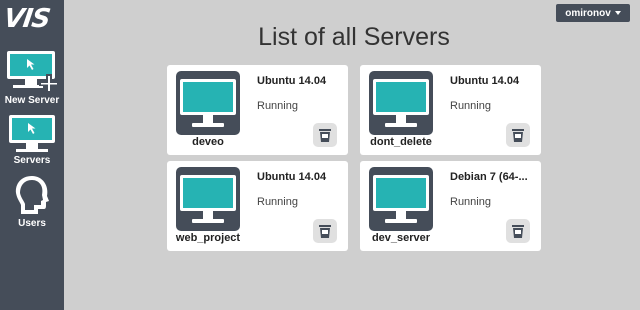 Image resolution: width=640 pixels, height=310 pixels. I want to click on server-card: dev_server Debian 7 (64-... Running, so click(450, 206).